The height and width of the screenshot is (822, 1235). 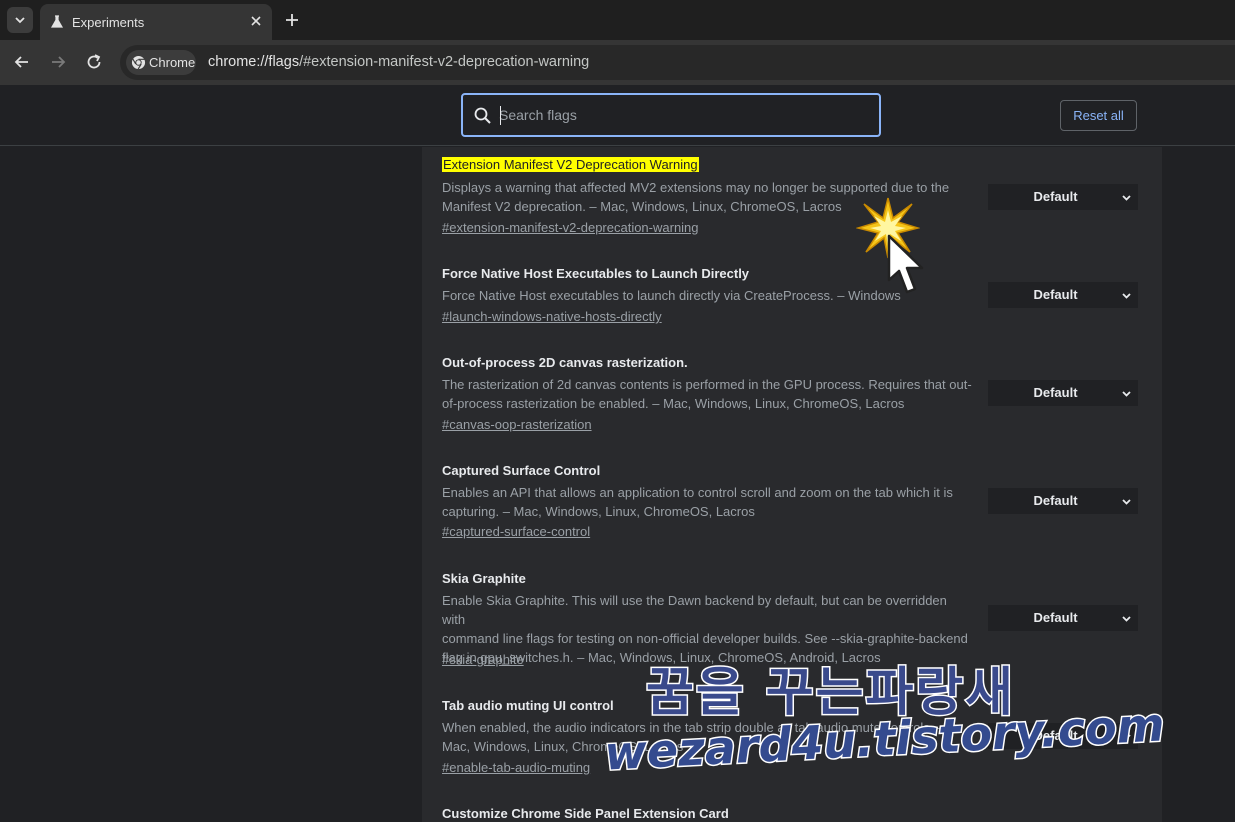 What do you see at coordinates (484, 578) in the screenshot?
I see `flag-title: Skia Graphite` at bounding box center [484, 578].